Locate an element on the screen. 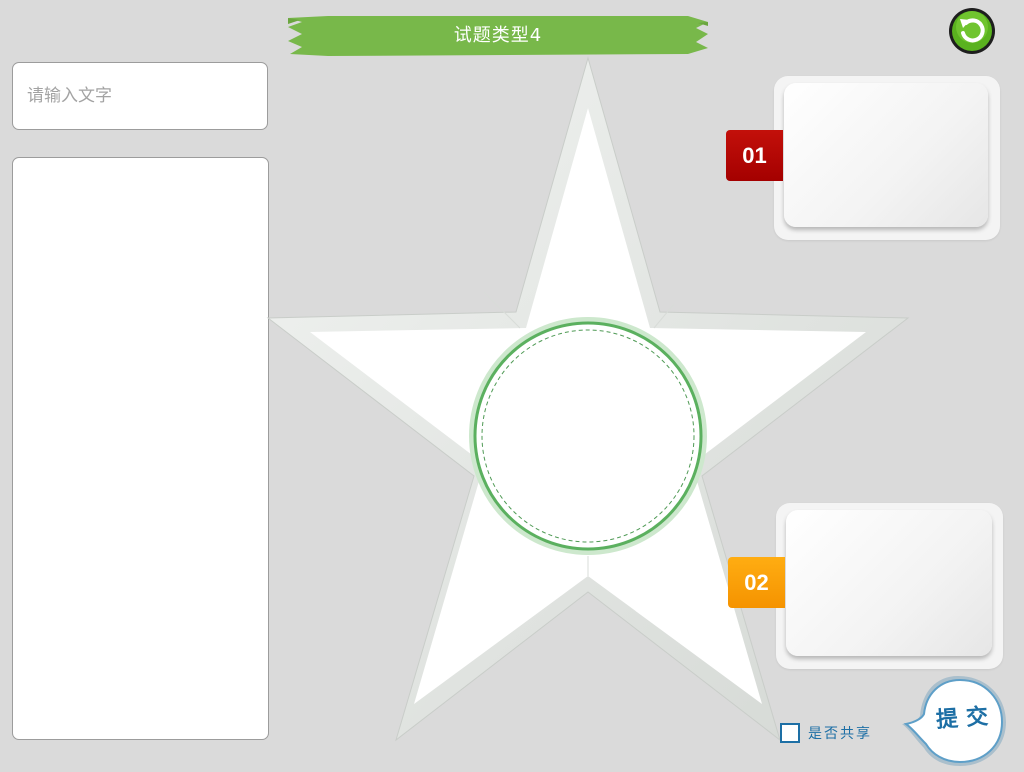 Image resolution: width=1024 pixels, height=772 pixels. center-circle-target is located at coordinates (588, 436).